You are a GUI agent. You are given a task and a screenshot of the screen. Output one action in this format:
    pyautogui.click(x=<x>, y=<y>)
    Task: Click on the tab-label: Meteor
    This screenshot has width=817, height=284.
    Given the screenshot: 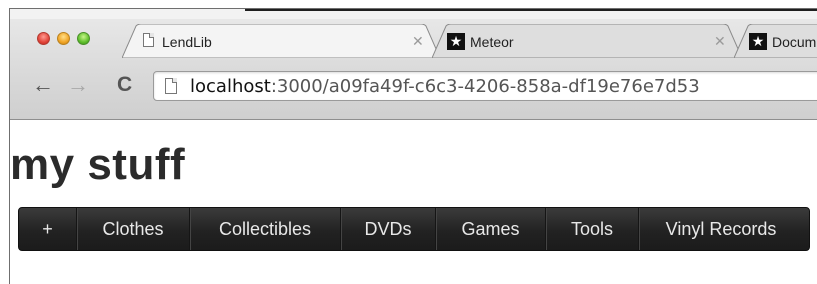 What is the action you would take?
    pyautogui.click(x=492, y=42)
    